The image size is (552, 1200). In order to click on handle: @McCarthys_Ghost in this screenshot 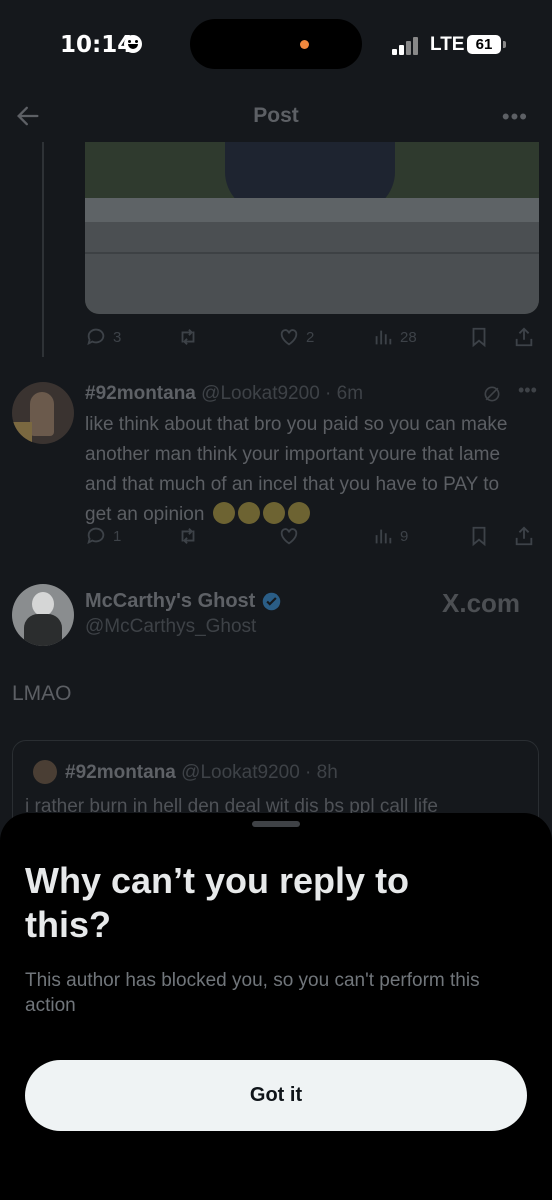, I will do `click(170, 627)`.